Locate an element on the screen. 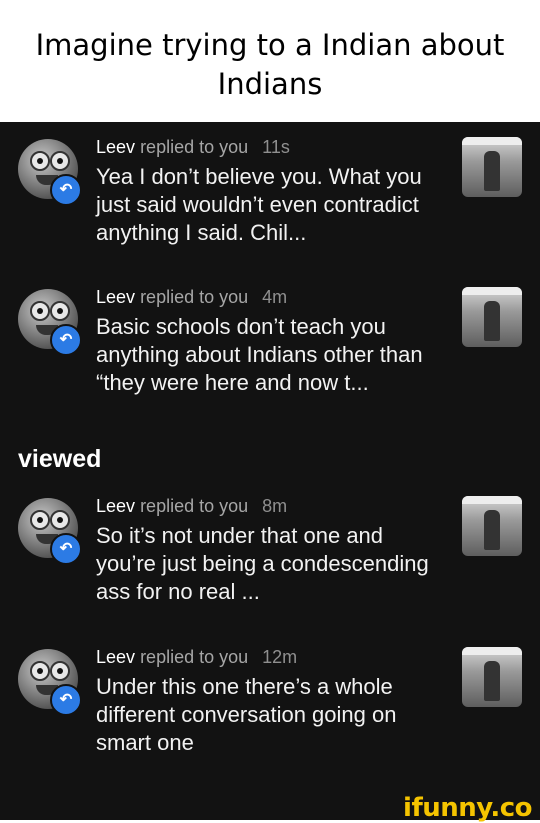  notification-meta: Leev replied to you 12m is located at coordinates (196, 657).